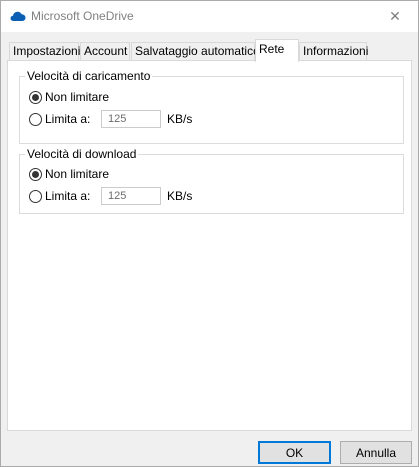 Image resolution: width=419 pixels, height=467 pixels. What do you see at coordinates (105, 51) in the screenshot?
I see `tab-account: Account` at bounding box center [105, 51].